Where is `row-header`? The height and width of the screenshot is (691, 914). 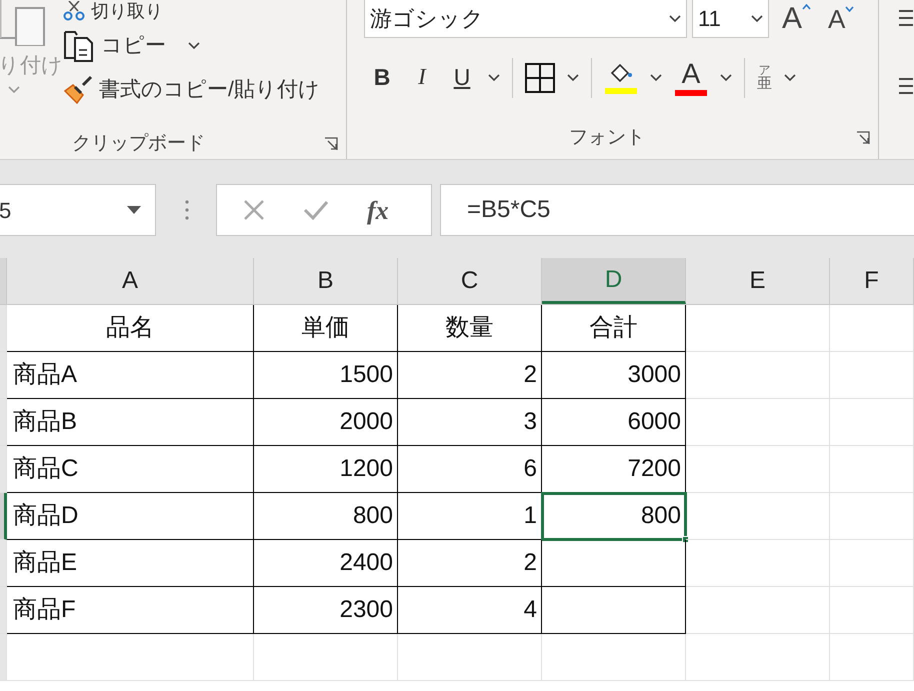 row-header is located at coordinates (3, 516).